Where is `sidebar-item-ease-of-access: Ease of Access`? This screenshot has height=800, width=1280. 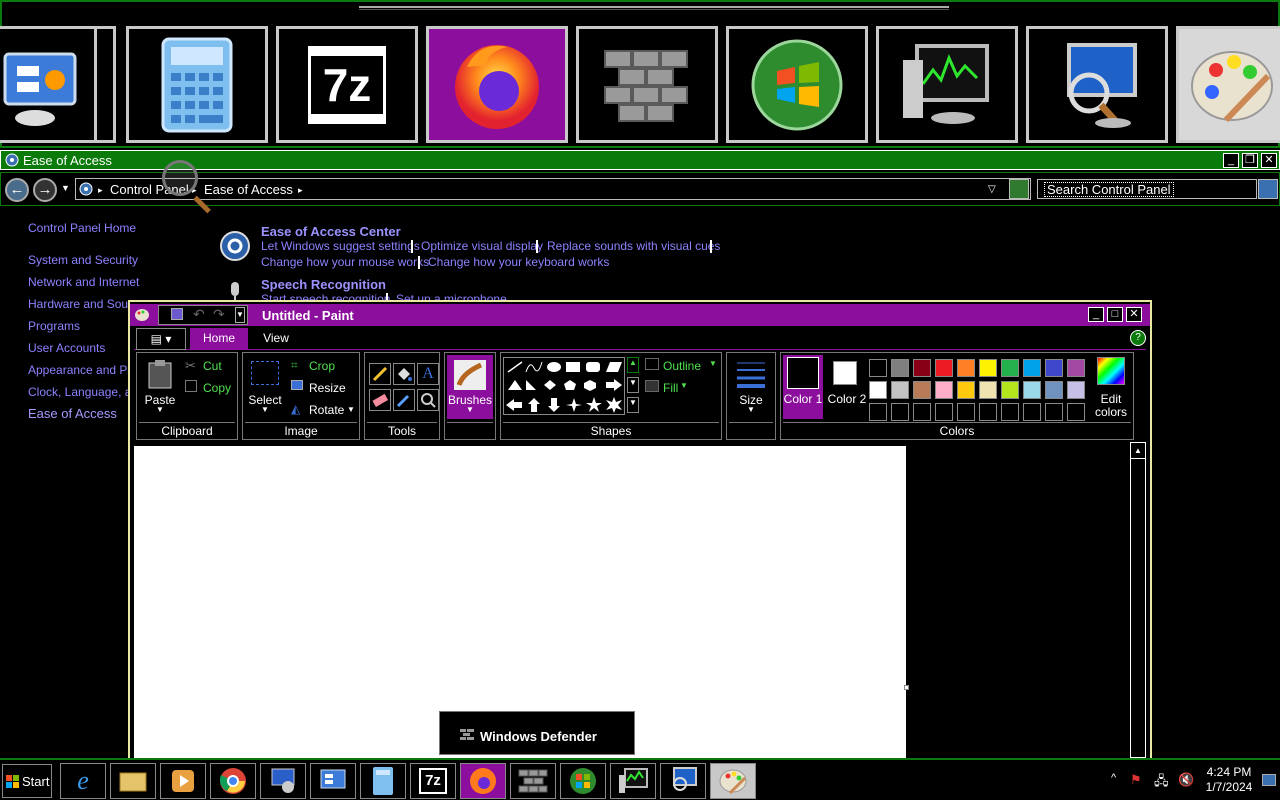 sidebar-item-ease-of-access: Ease of Access is located at coordinates (72, 413).